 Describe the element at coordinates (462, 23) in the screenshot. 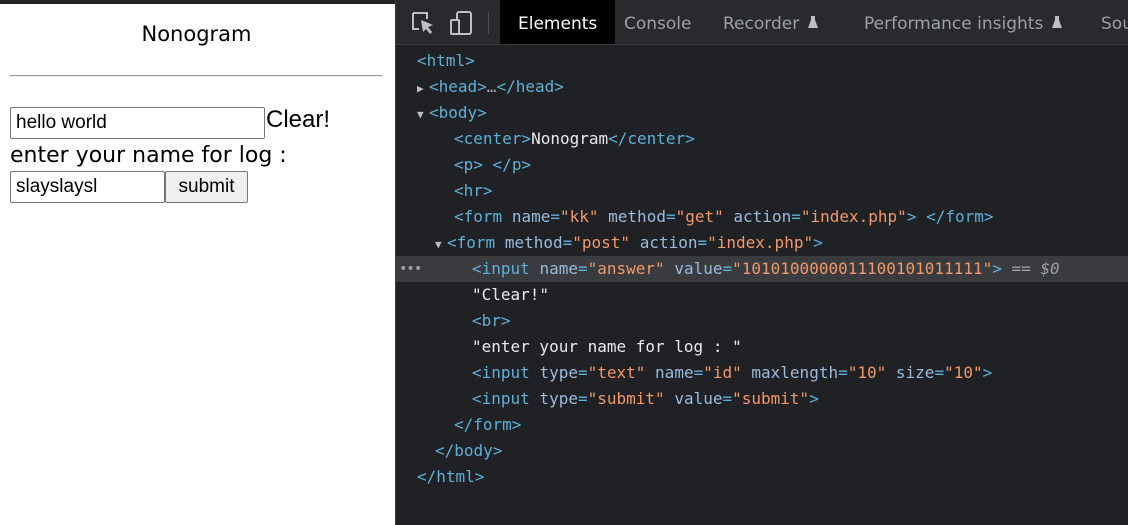

I see `device-toolbar-icon` at that location.